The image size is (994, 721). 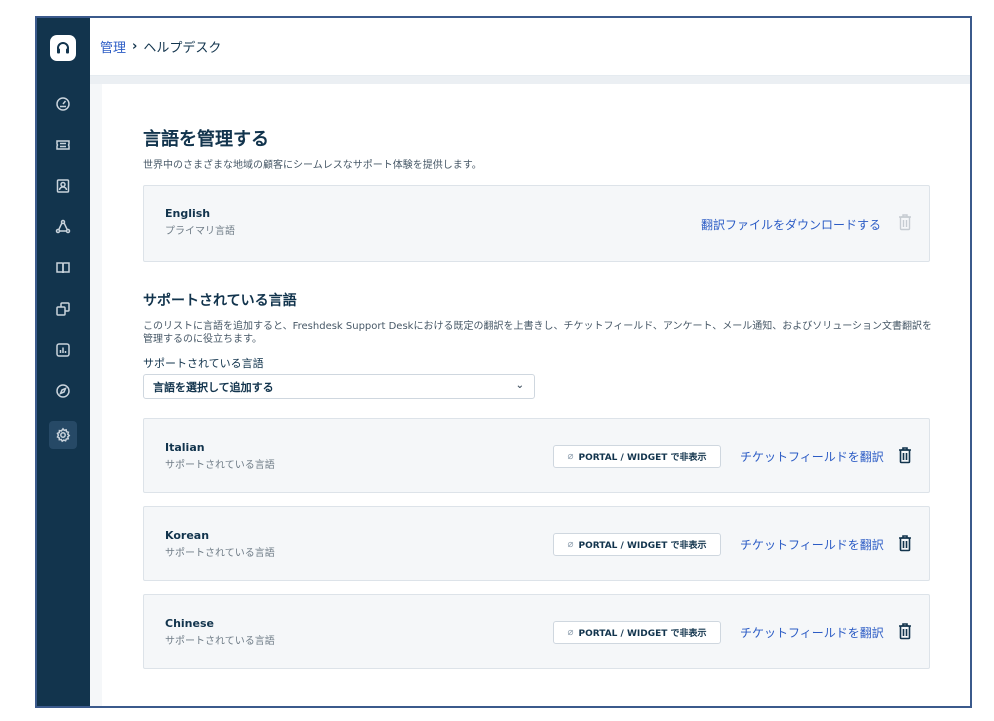 I want to click on breadcrumb-admin-link: 管理, so click(x=113, y=46).